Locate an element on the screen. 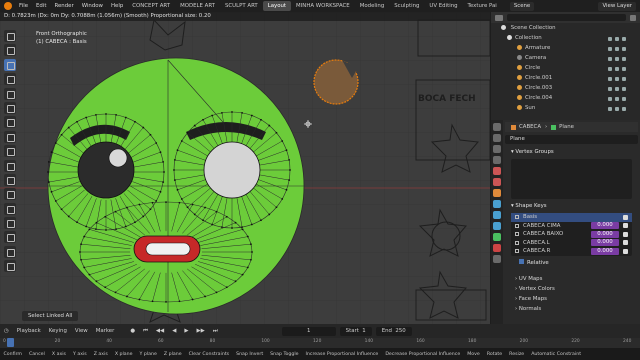 This screenshot has height=360, width=640. menu-window: Window is located at coordinates (92, 6).